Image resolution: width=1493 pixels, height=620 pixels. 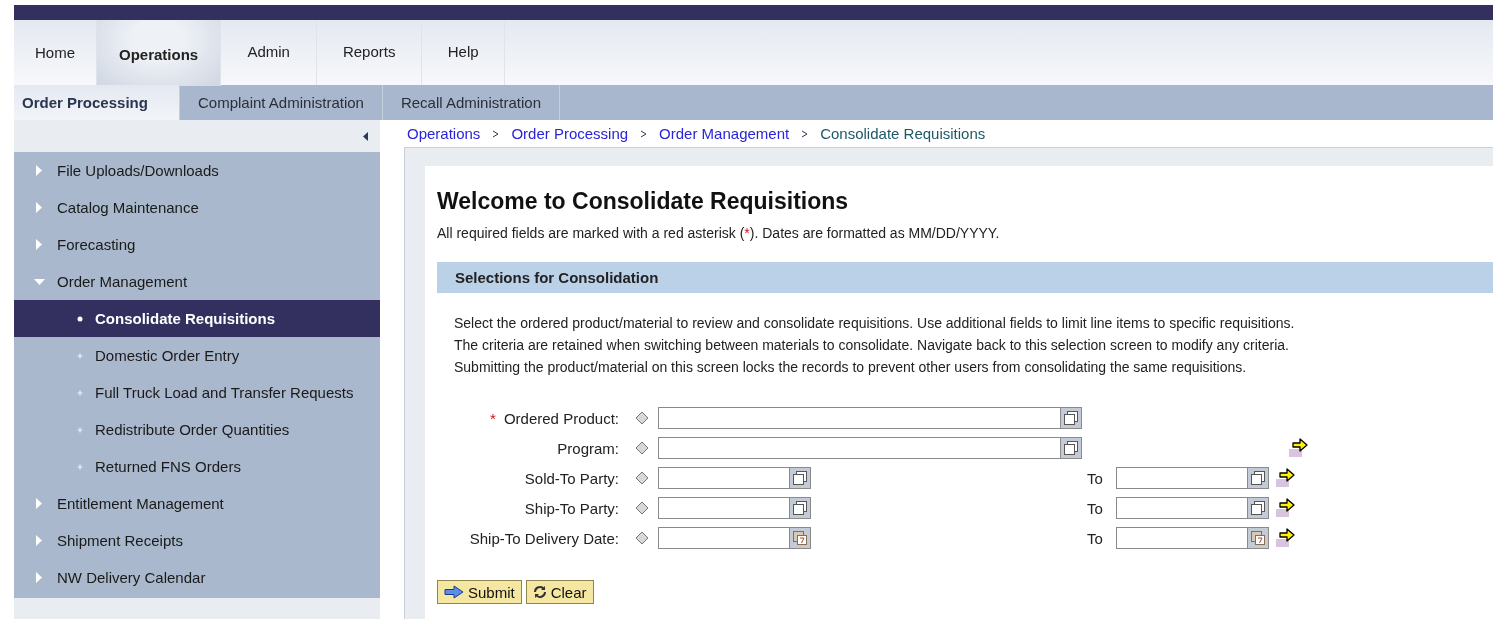 What do you see at coordinates (454, 592) in the screenshot?
I see `arrow-icon` at bounding box center [454, 592].